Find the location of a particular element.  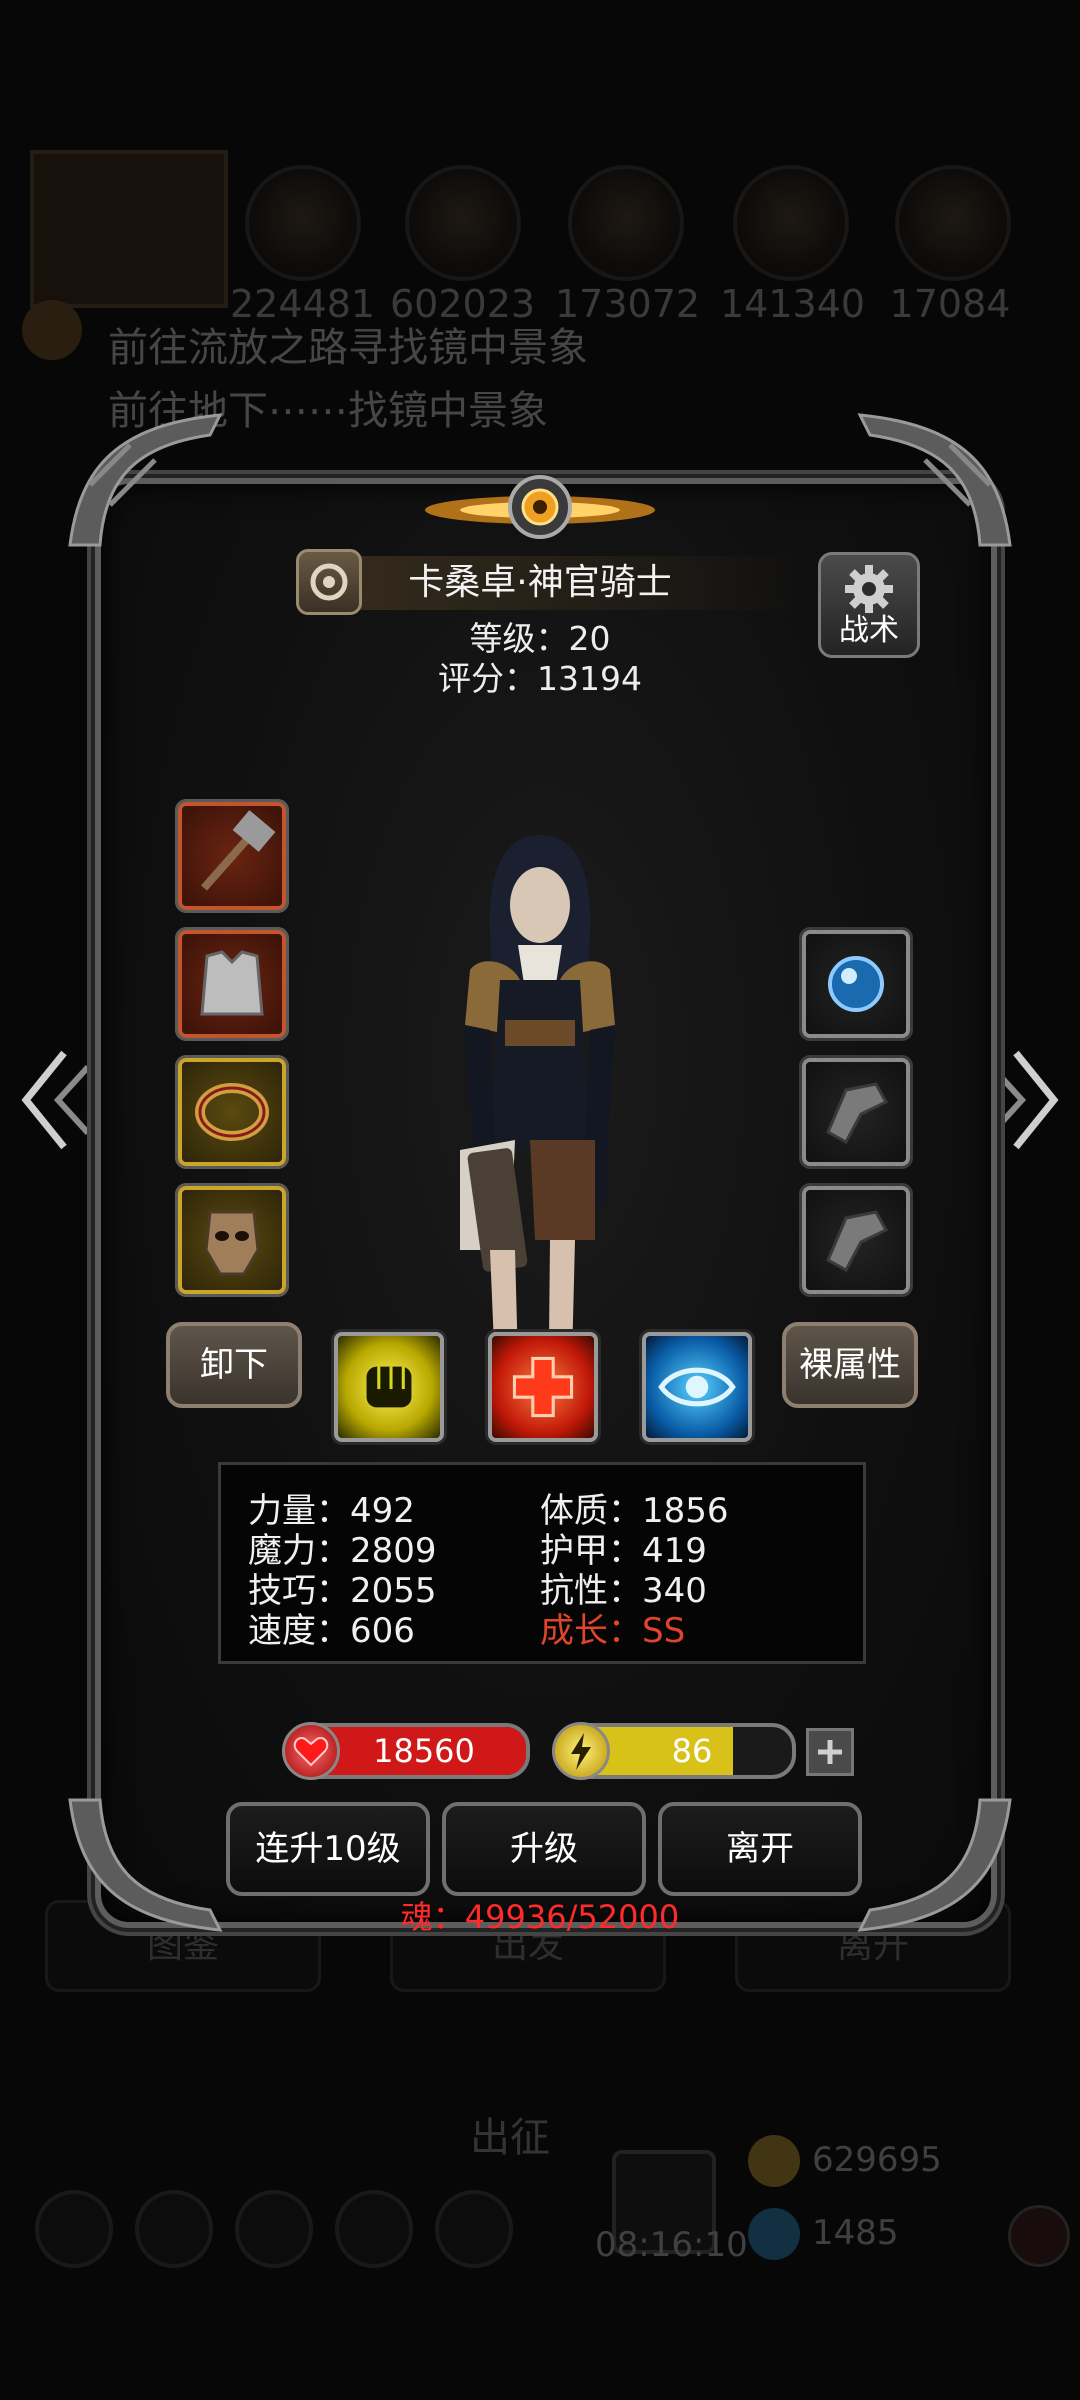

iron-resource-icon is located at coordinates (626, 223).